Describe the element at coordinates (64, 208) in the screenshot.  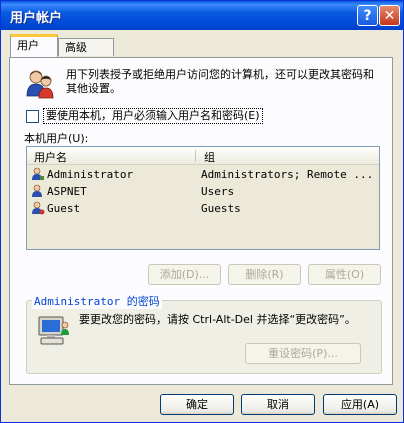
I see `user-name: Guest` at that location.